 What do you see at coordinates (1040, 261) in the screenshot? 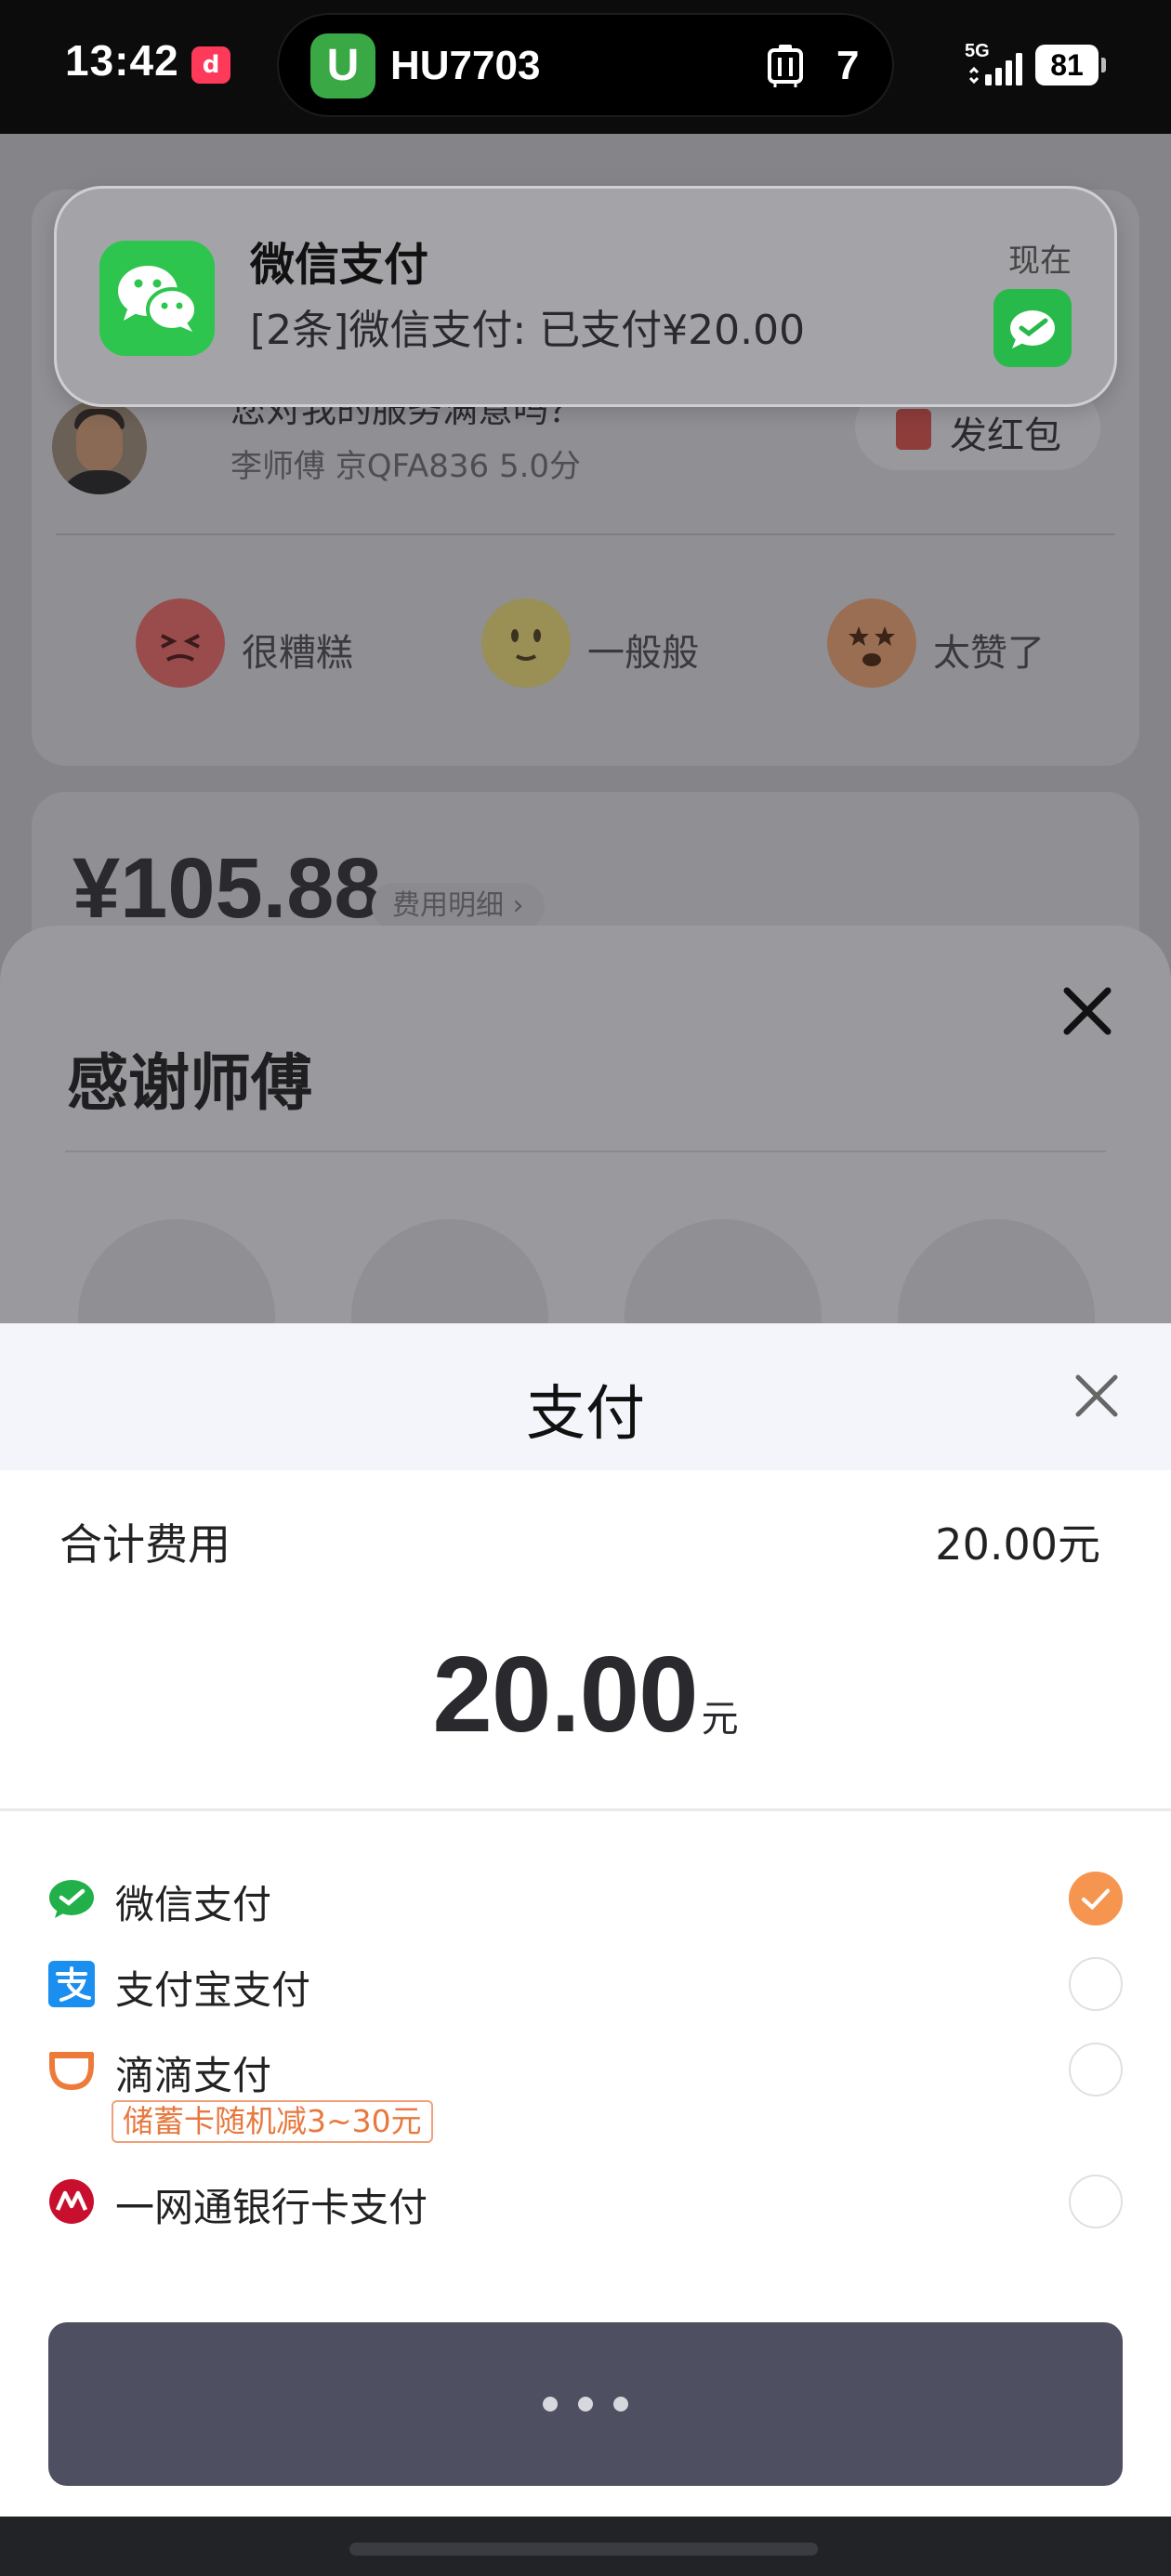
I see `notification-time: 现在` at bounding box center [1040, 261].